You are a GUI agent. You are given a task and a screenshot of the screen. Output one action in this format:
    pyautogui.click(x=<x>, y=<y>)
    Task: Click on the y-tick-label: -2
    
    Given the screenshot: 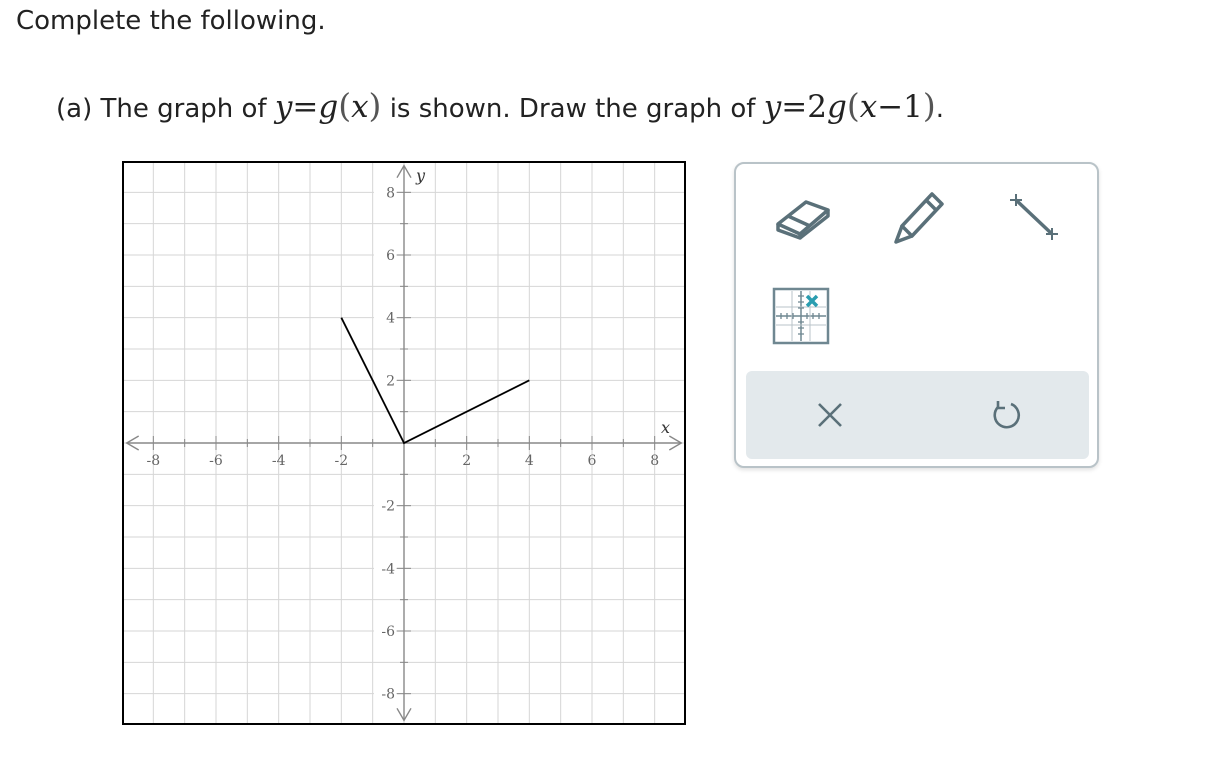 What is the action you would take?
    pyautogui.click(x=388, y=507)
    